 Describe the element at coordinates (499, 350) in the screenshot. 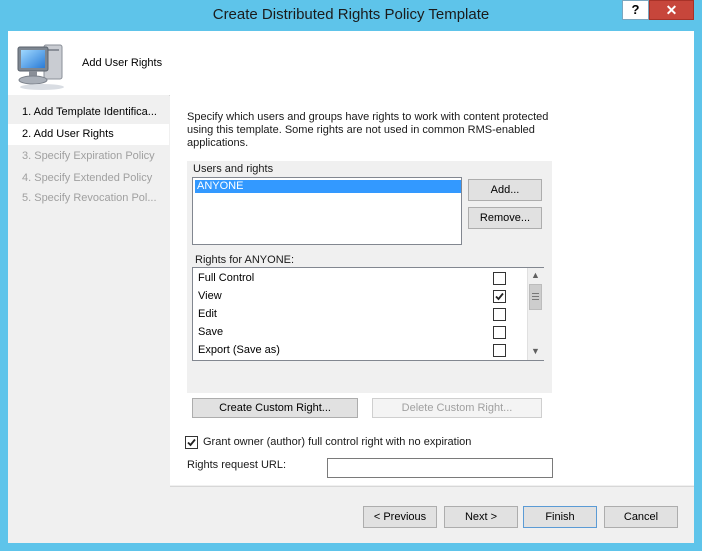

I see `right-checkbox-export` at that location.